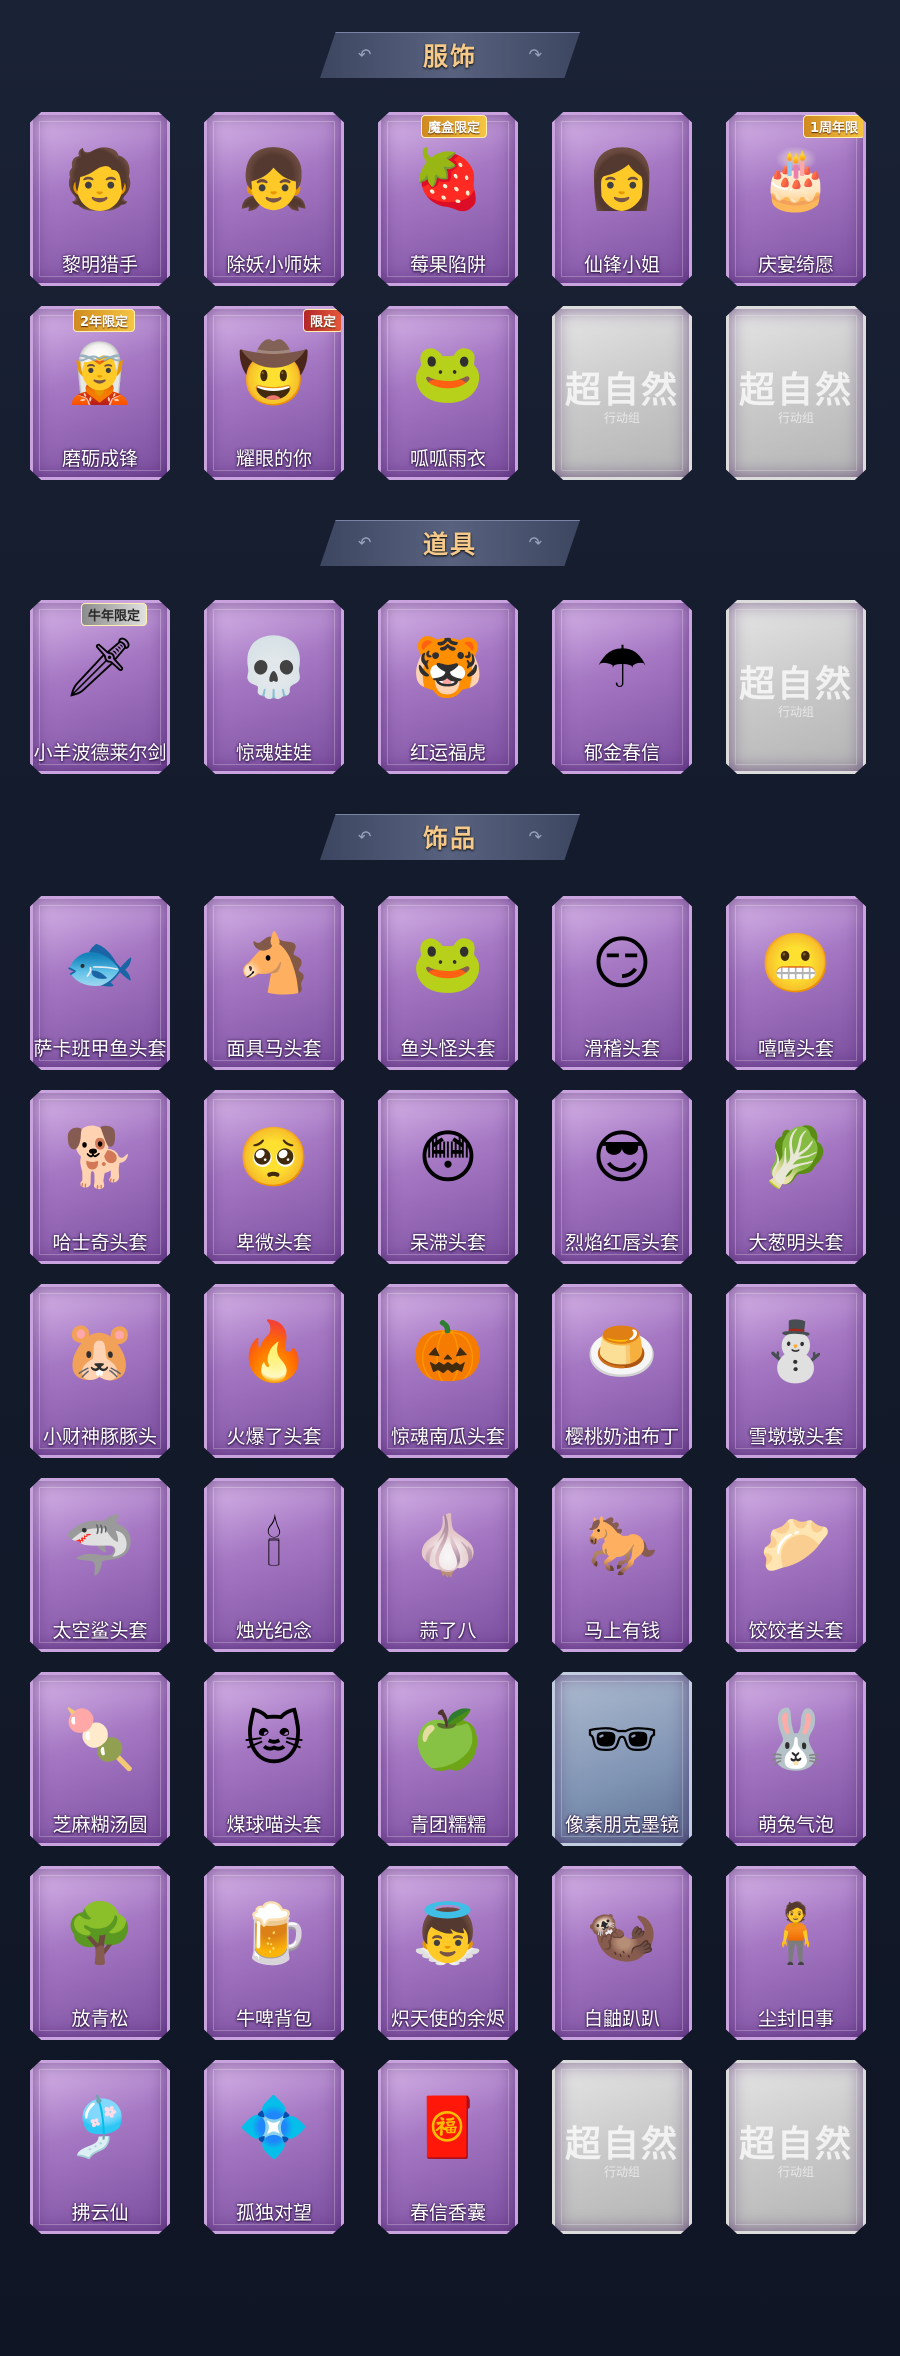  What do you see at coordinates (448, 179) in the screenshot?
I see `berry-trap-portrait-icon: 🍓` at bounding box center [448, 179].